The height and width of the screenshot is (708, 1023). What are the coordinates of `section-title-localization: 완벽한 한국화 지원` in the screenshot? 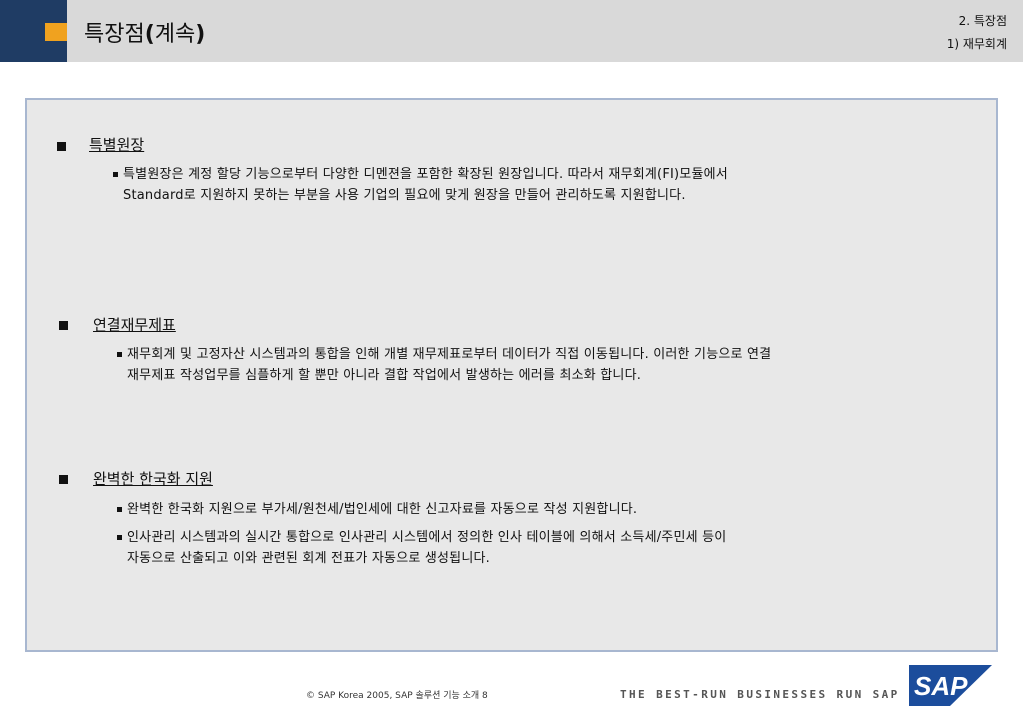 It's located at (153, 479).